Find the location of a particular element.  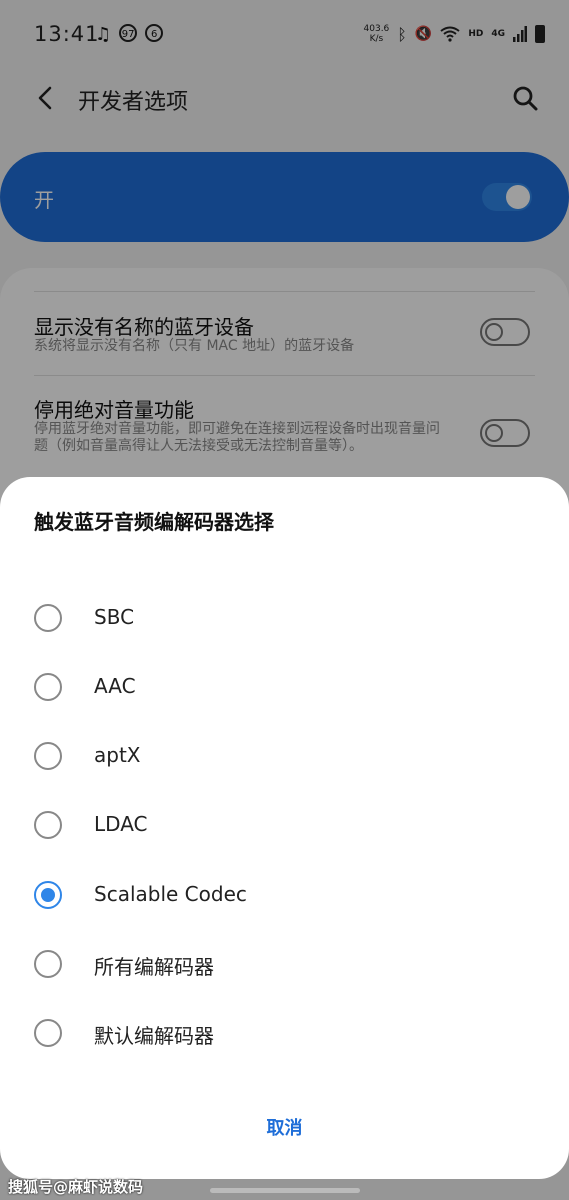

option-label: SBC is located at coordinates (114, 617).